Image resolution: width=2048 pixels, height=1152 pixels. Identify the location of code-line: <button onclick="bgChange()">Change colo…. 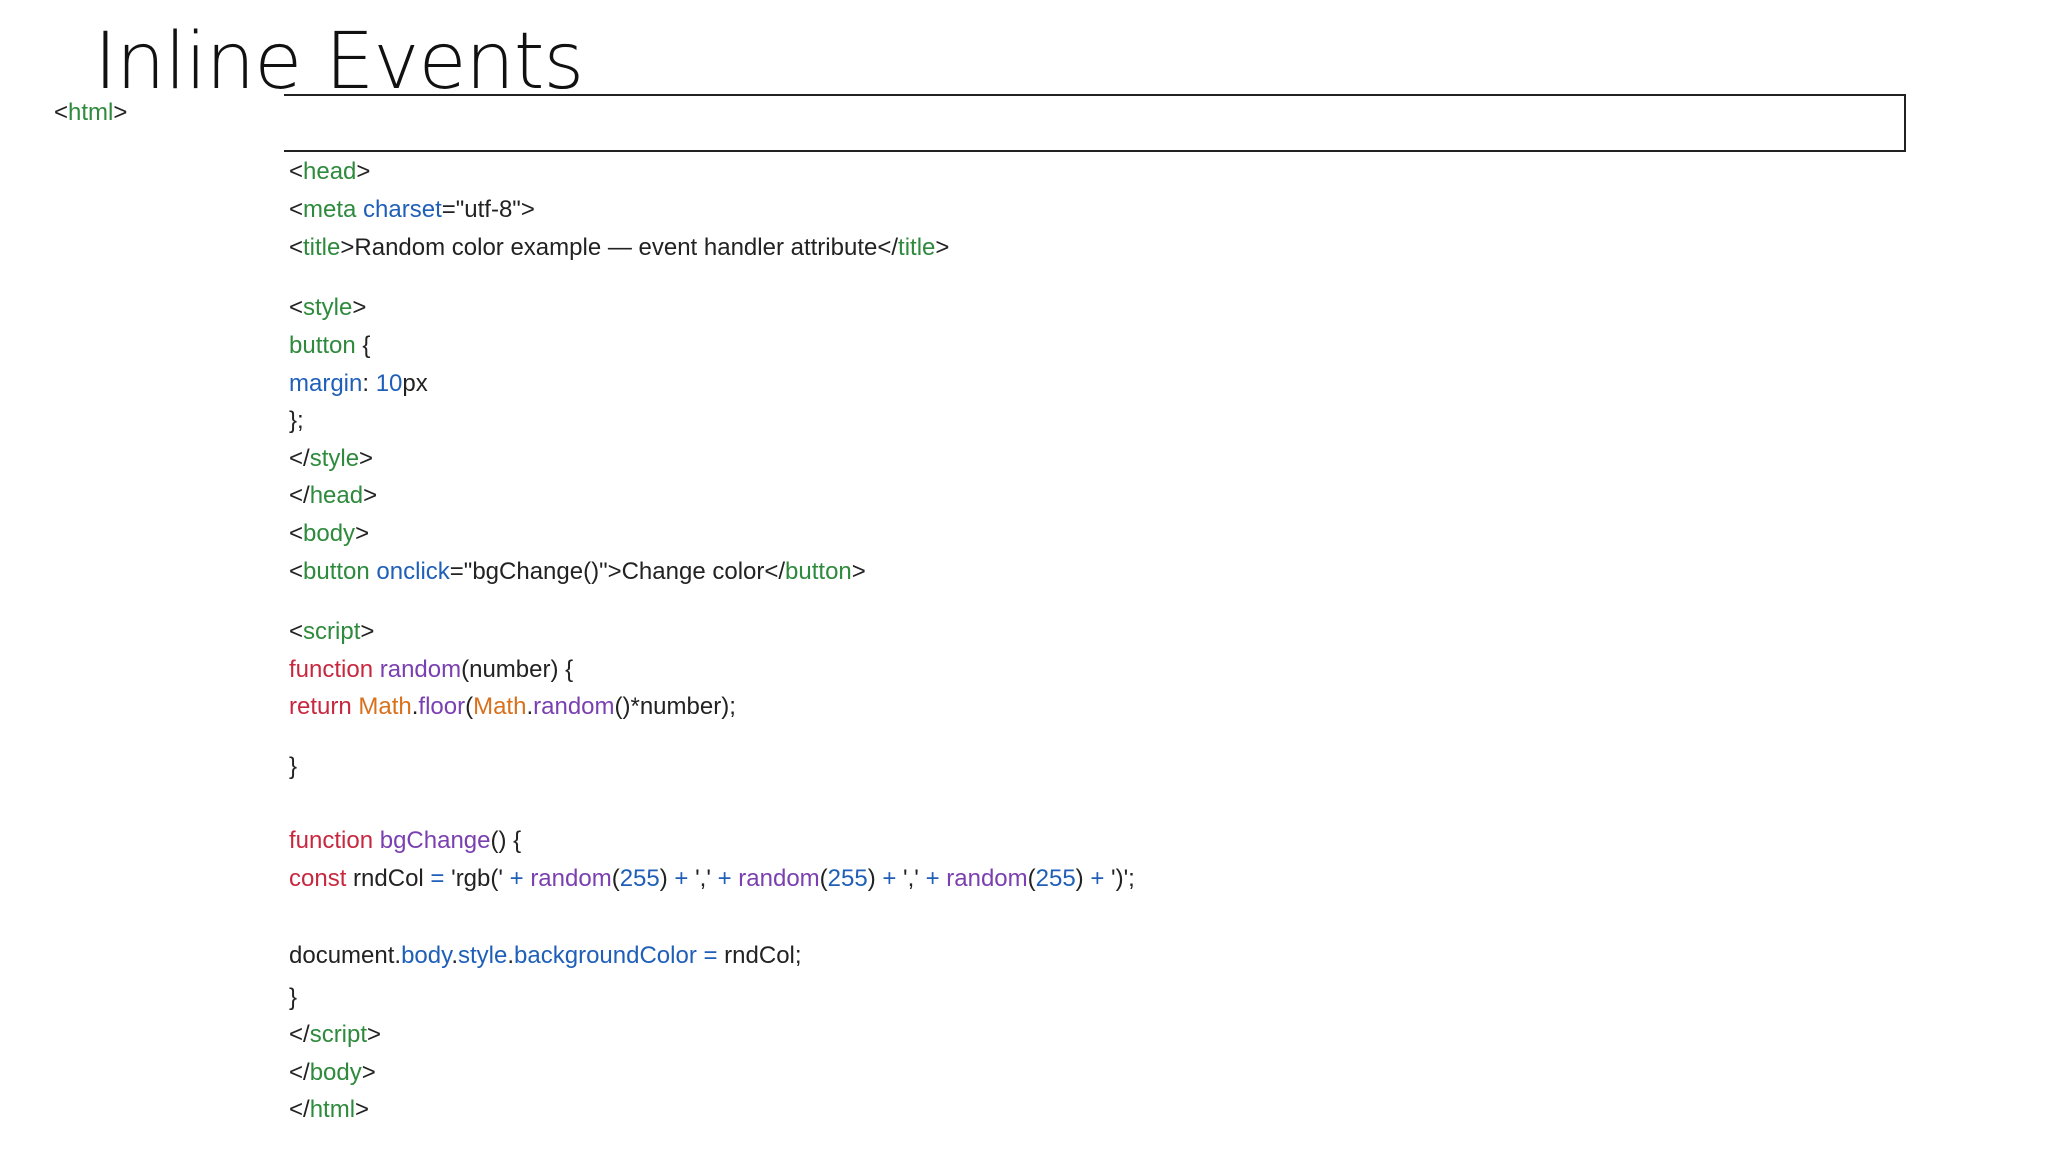
(577, 572).